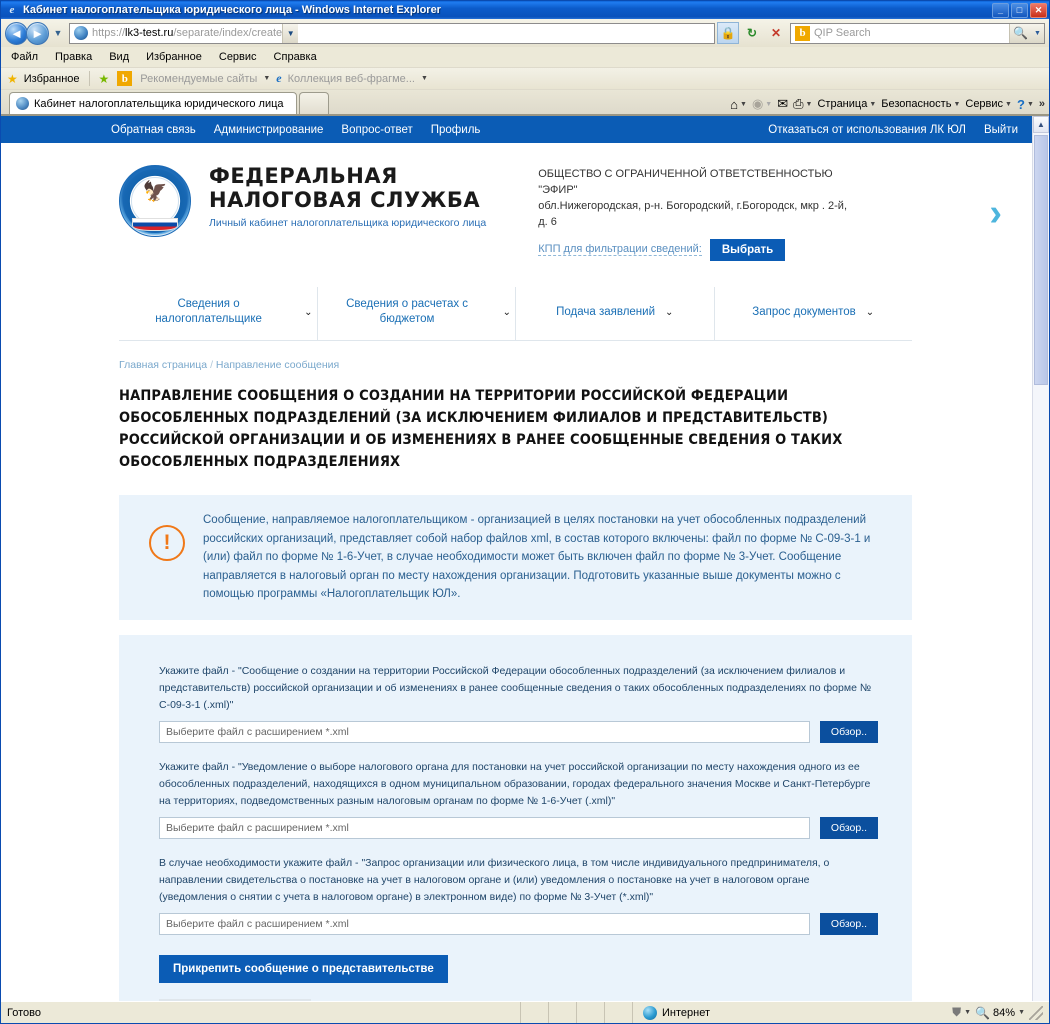 The width and height of the screenshot is (1050, 1024). What do you see at coordinates (1019, 10) in the screenshot?
I see `maximize-button: □` at bounding box center [1019, 10].